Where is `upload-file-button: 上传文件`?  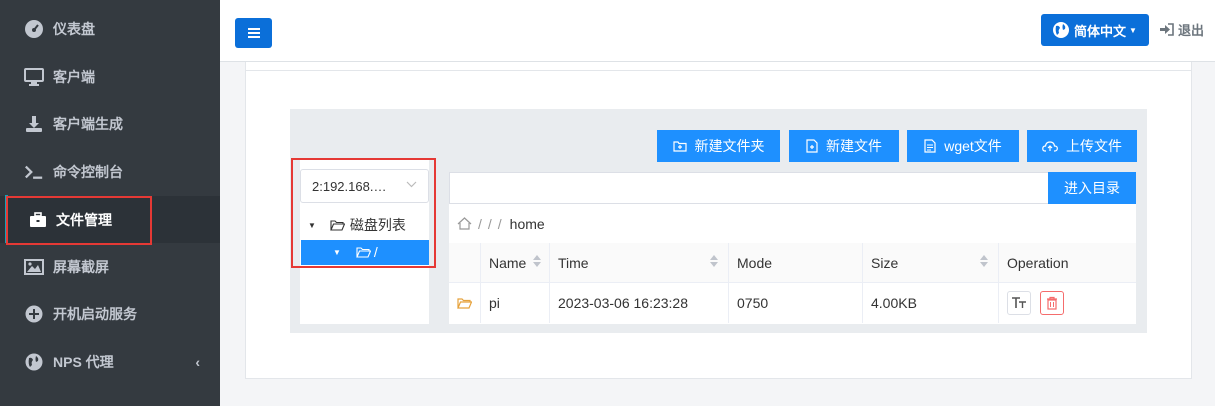 upload-file-button: 上传文件 is located at coordinates (1082, 146).